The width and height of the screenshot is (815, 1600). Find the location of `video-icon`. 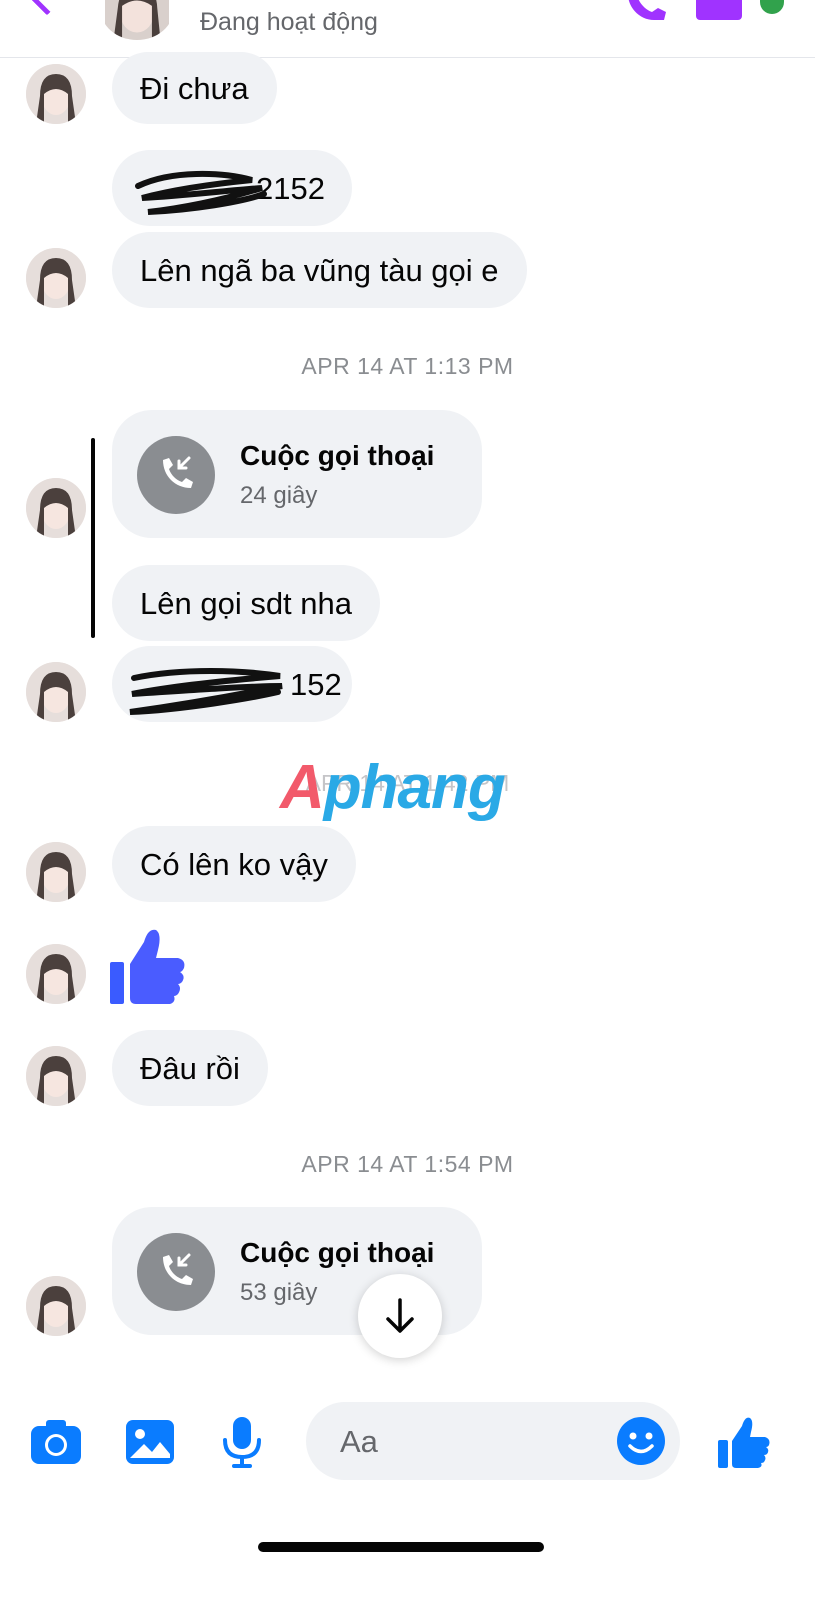

video-icon is located at coordinates (719, 10).